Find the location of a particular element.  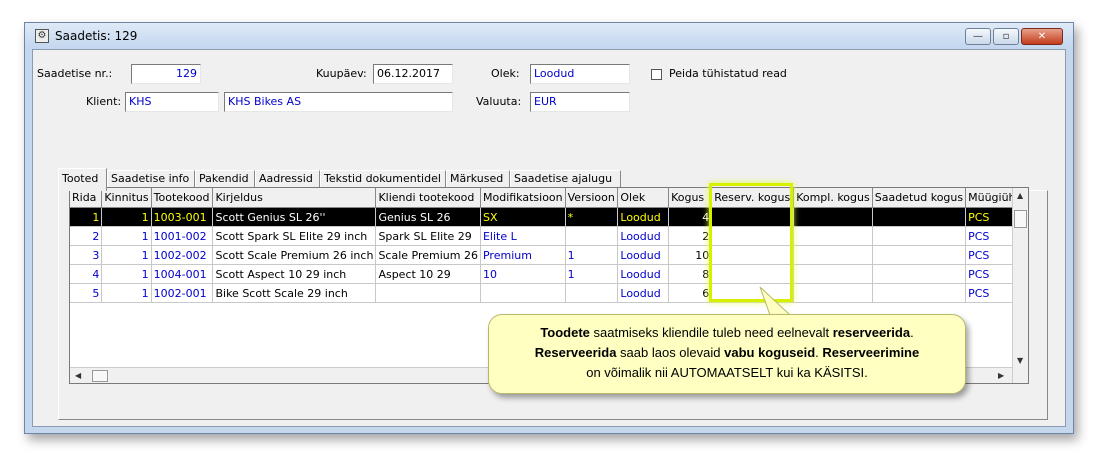

col-header-olek: Olek is located at coordinates (643, 198).